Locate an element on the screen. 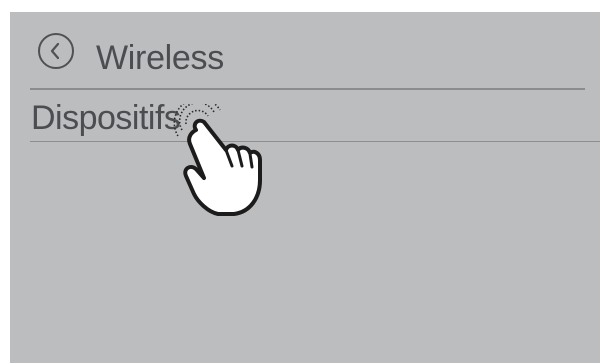 The image size is (604, 363). list-item-label: Dispositifs is located at coordinates (106, 118).